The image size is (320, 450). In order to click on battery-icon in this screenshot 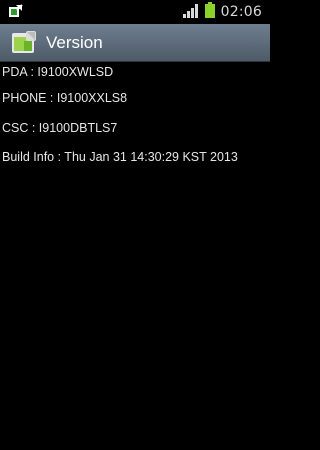, I will do `click(209, 12)`.